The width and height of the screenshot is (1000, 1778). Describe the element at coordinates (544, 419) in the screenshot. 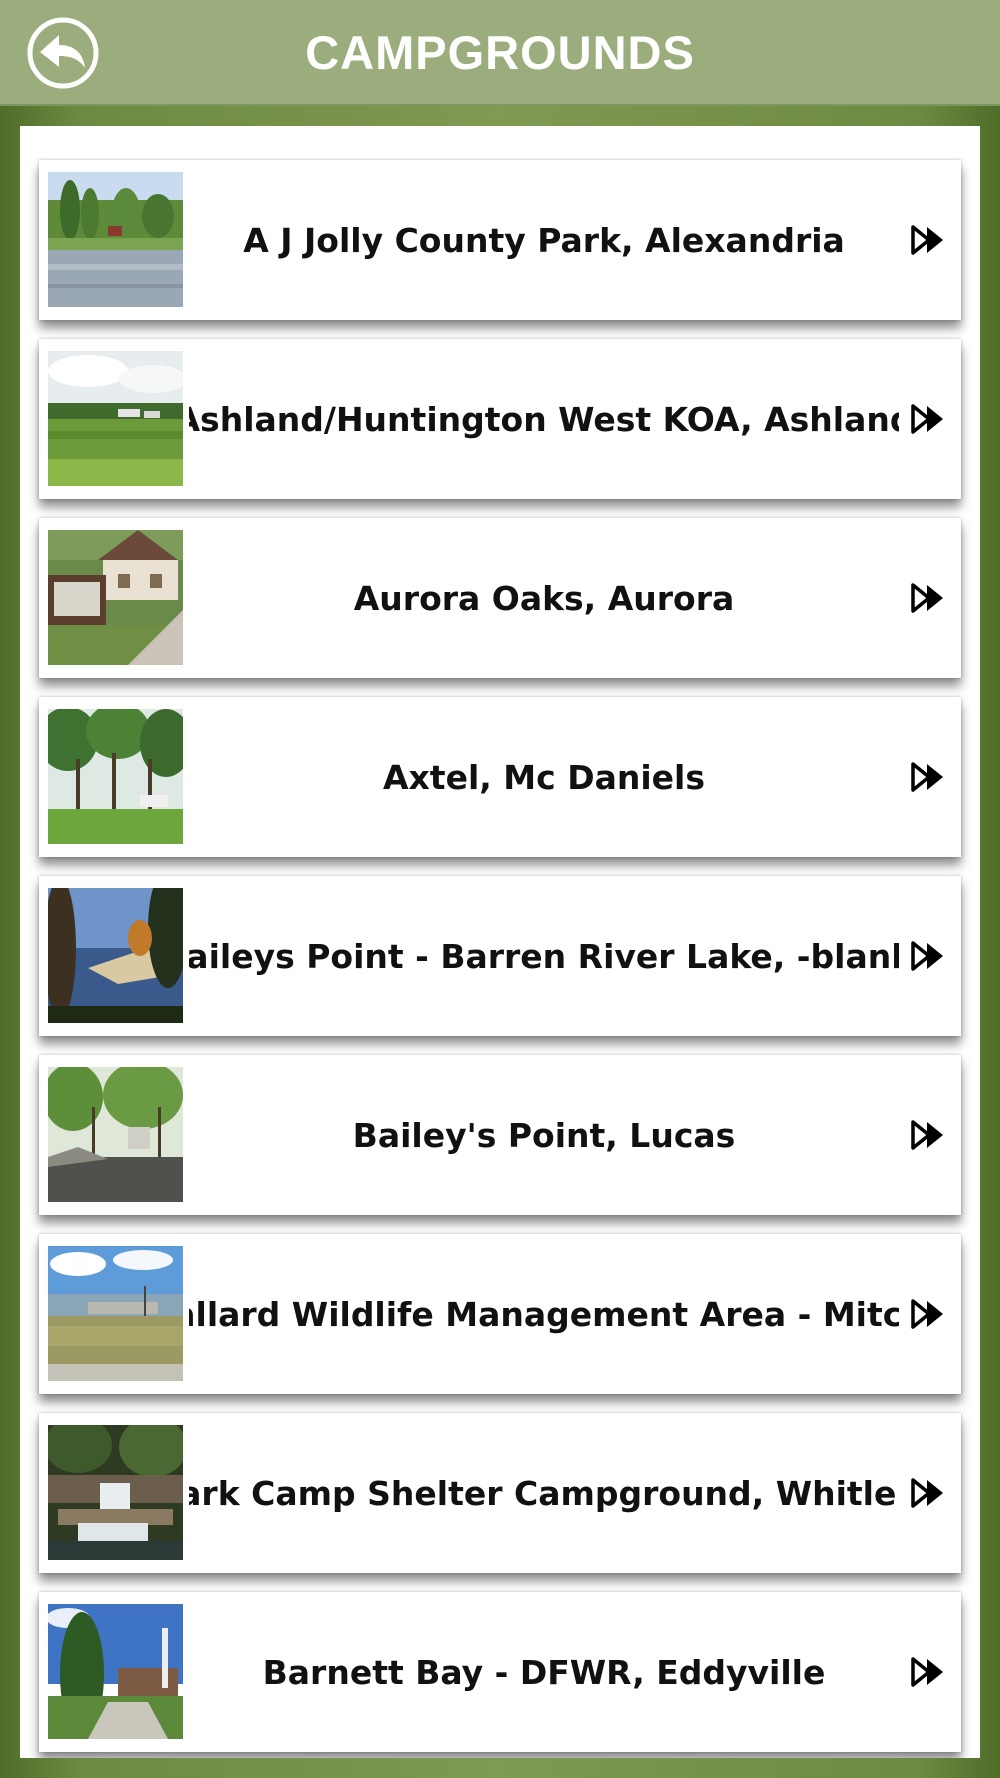

I see `campground-name: Ashland/Huntington West KOA, Ashland` at that location.